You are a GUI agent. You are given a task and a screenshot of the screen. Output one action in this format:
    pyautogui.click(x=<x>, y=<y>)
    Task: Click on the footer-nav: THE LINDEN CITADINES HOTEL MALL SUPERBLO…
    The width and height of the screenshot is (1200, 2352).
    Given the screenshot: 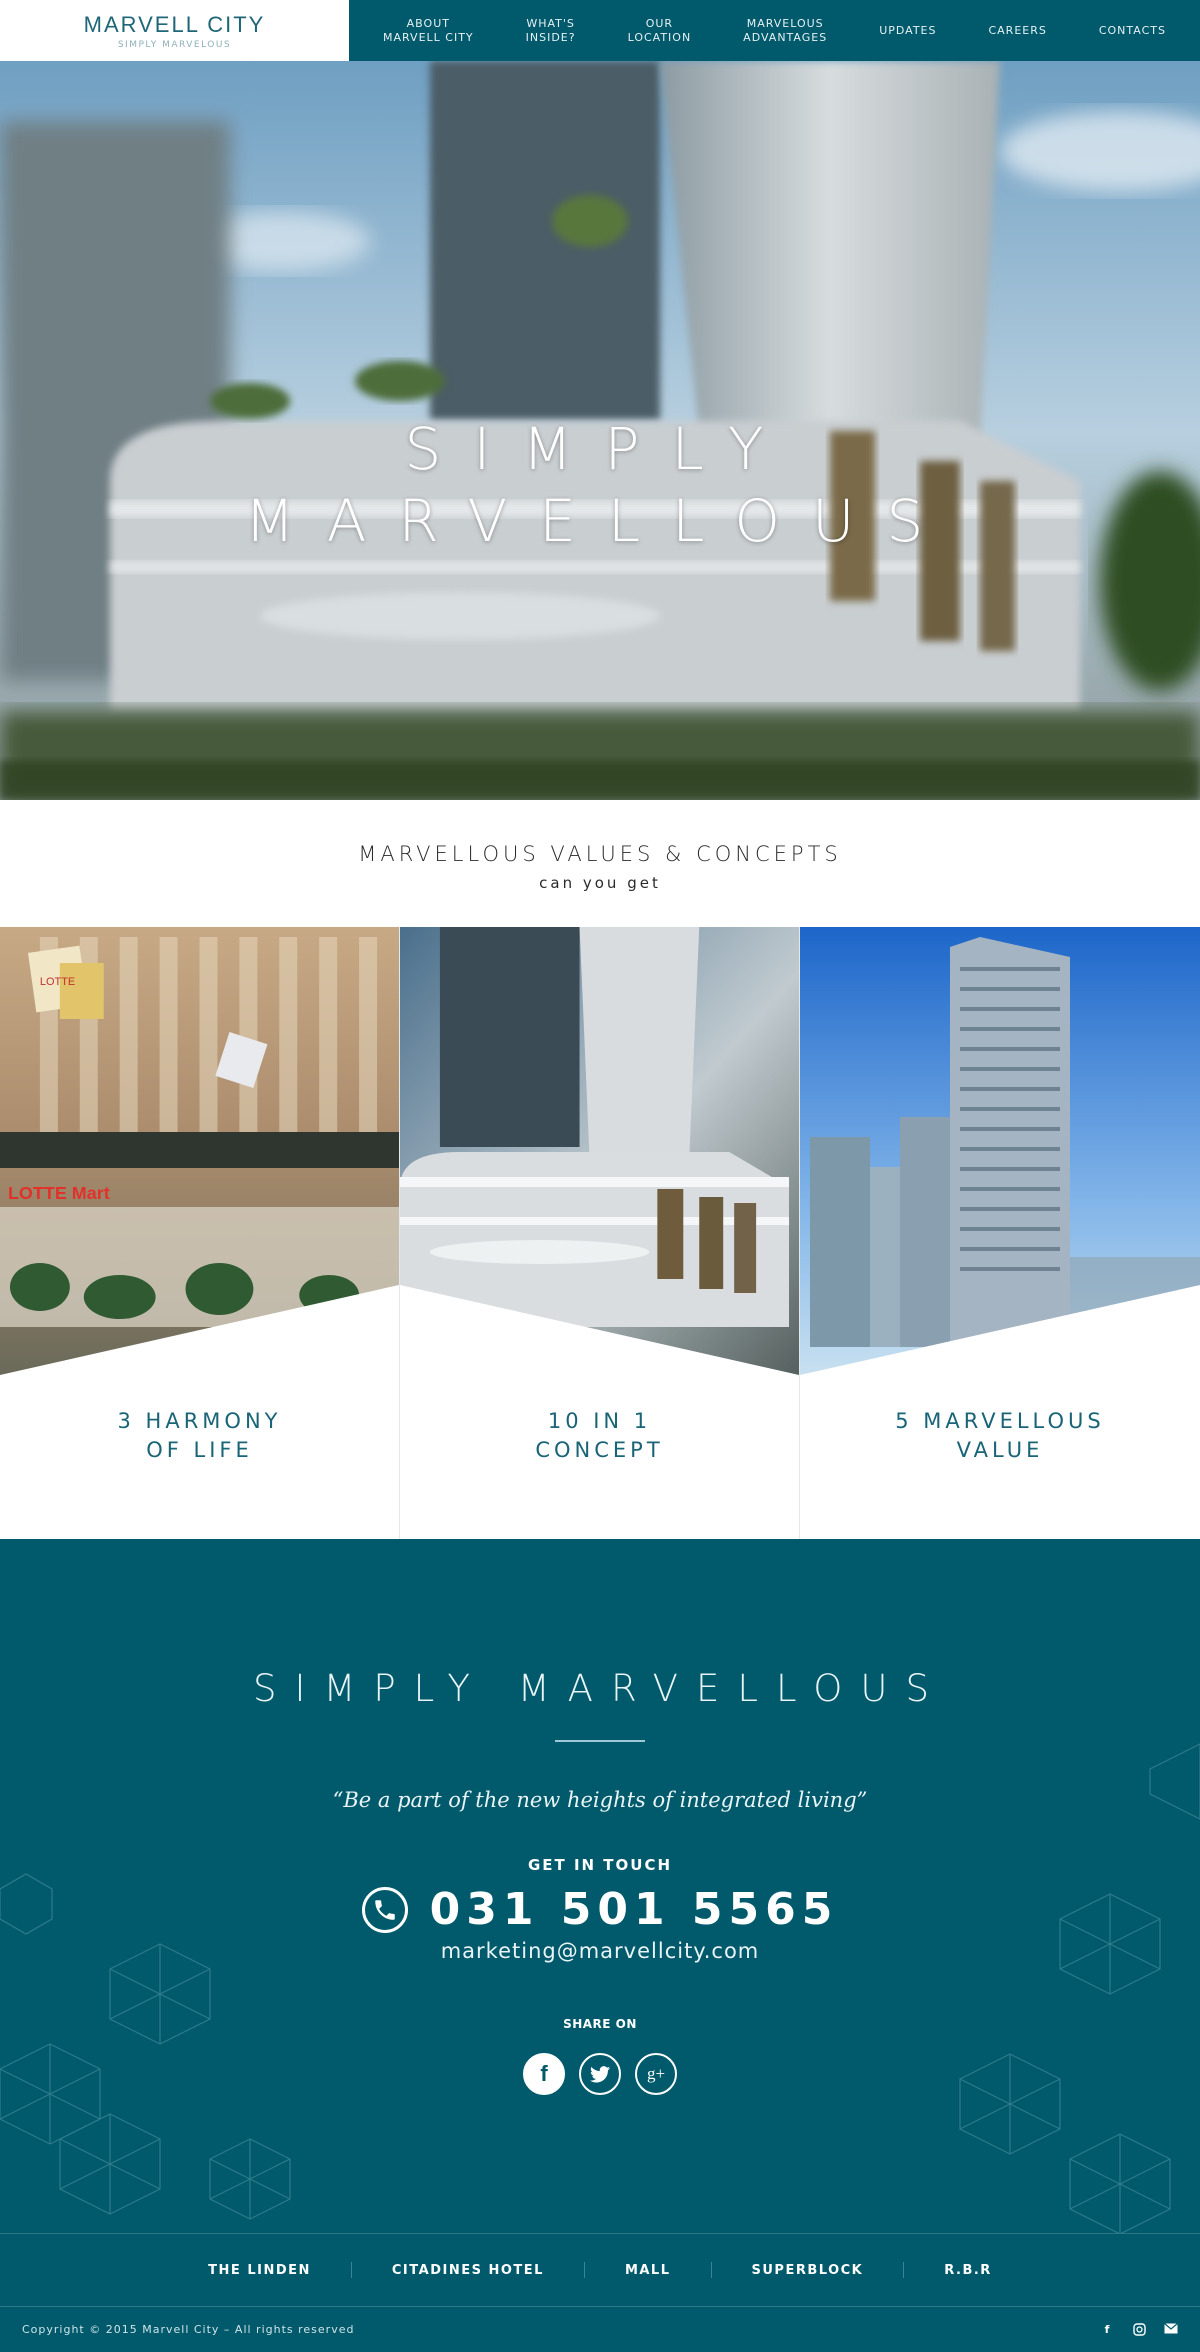 What is the action you would take?
    pyautogui.click(x=600, y=2269)
    